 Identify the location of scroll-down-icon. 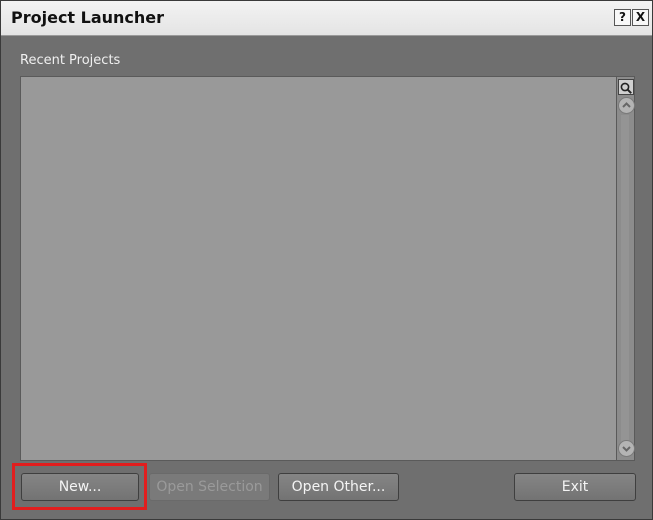
(626, 448).